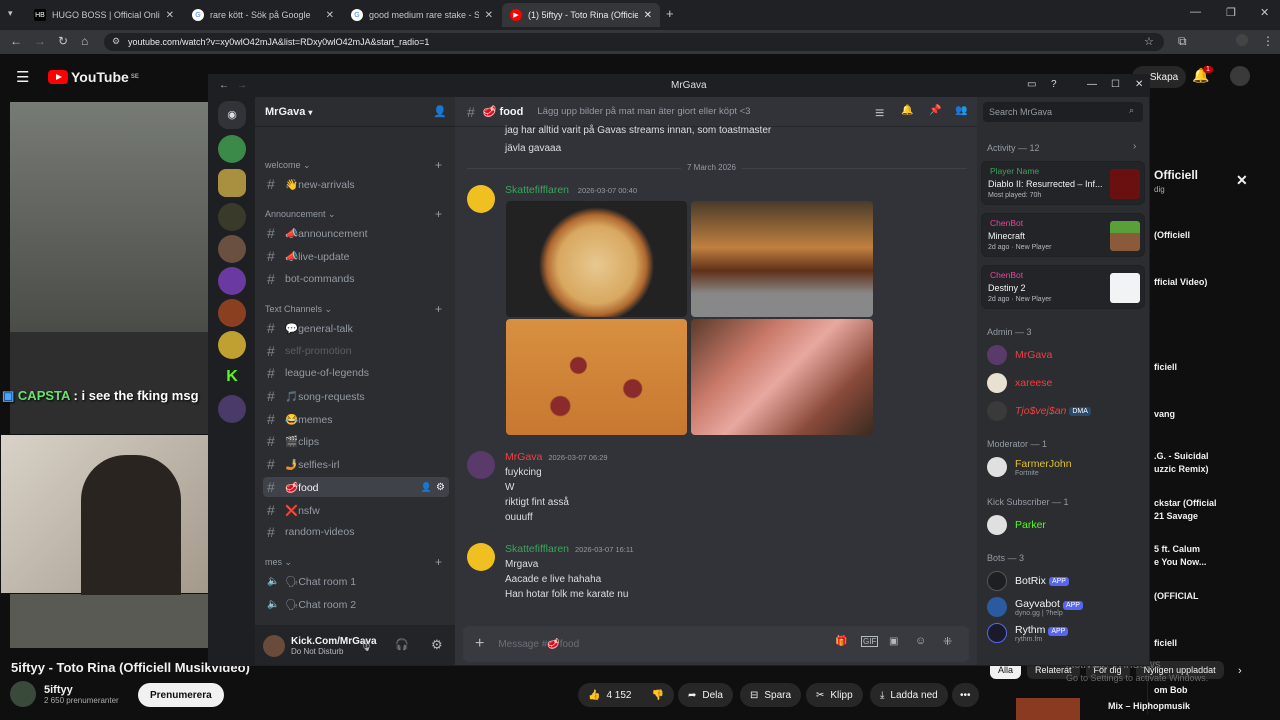 The width and height of the screenshot is (1280, 720). Describe the element at coordinates (1139, 84) in the screenshot. I see `close-icon: ✕` at that location.